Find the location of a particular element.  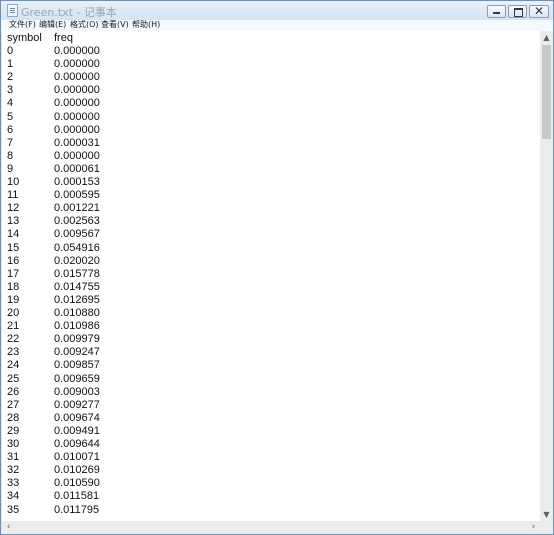

text-line: 27 0.009277 is located at coordinates (53, 405).